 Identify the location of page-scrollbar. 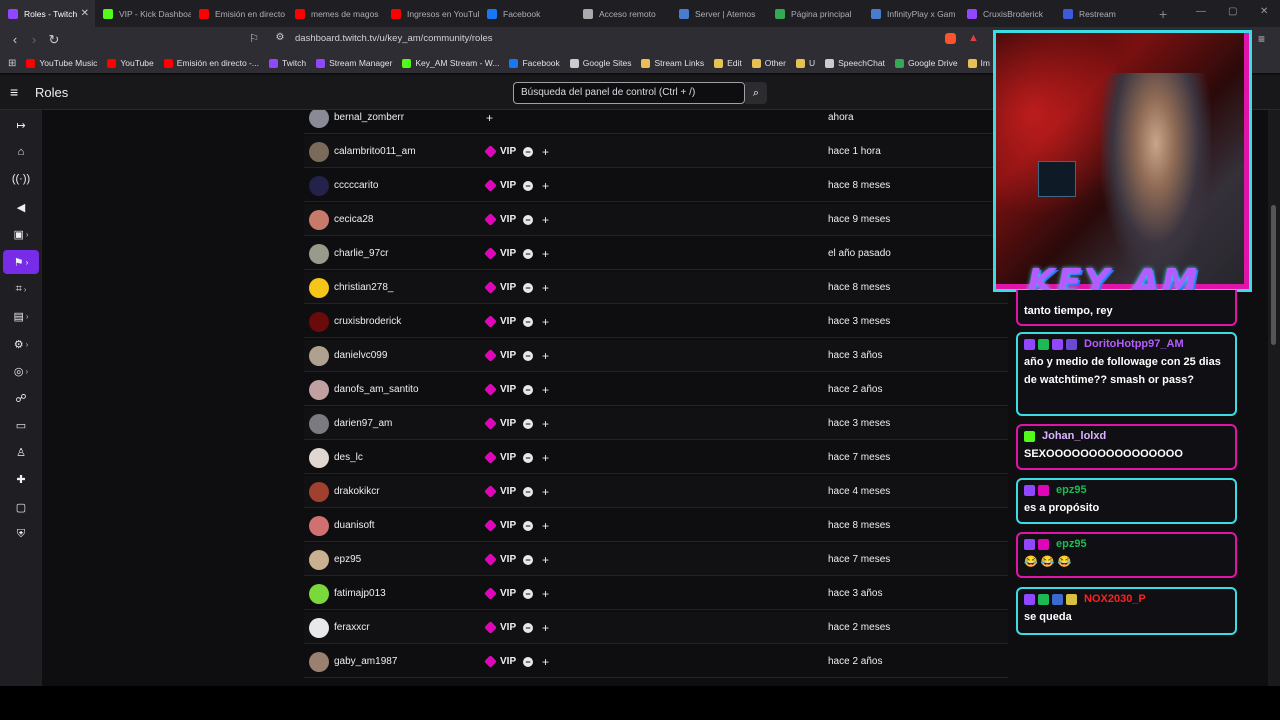
(1274, 398).